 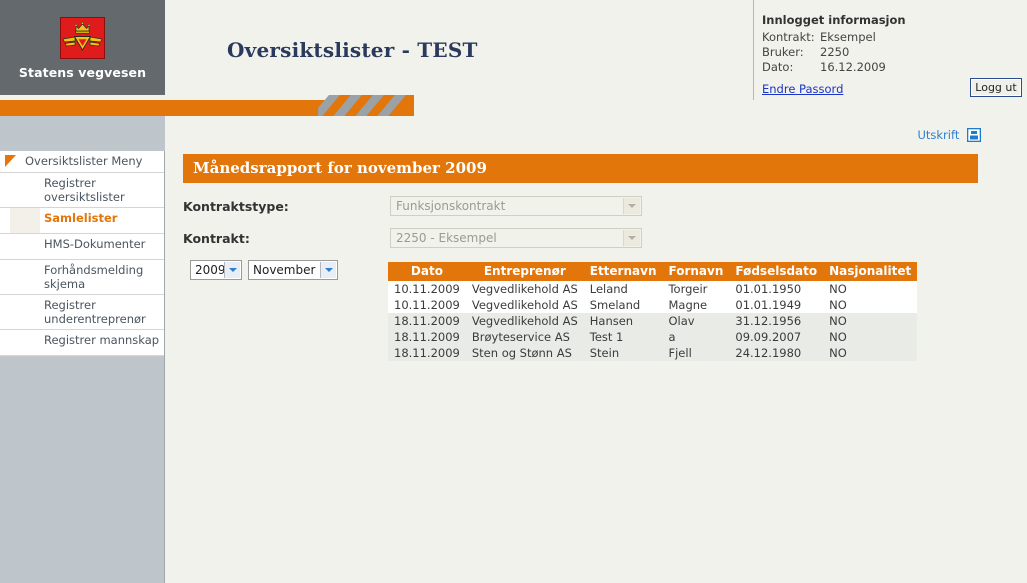 I want to click on sidebar-item-hms-dokumenter: HMS-Dokumenter, so click(x=82, y=247).